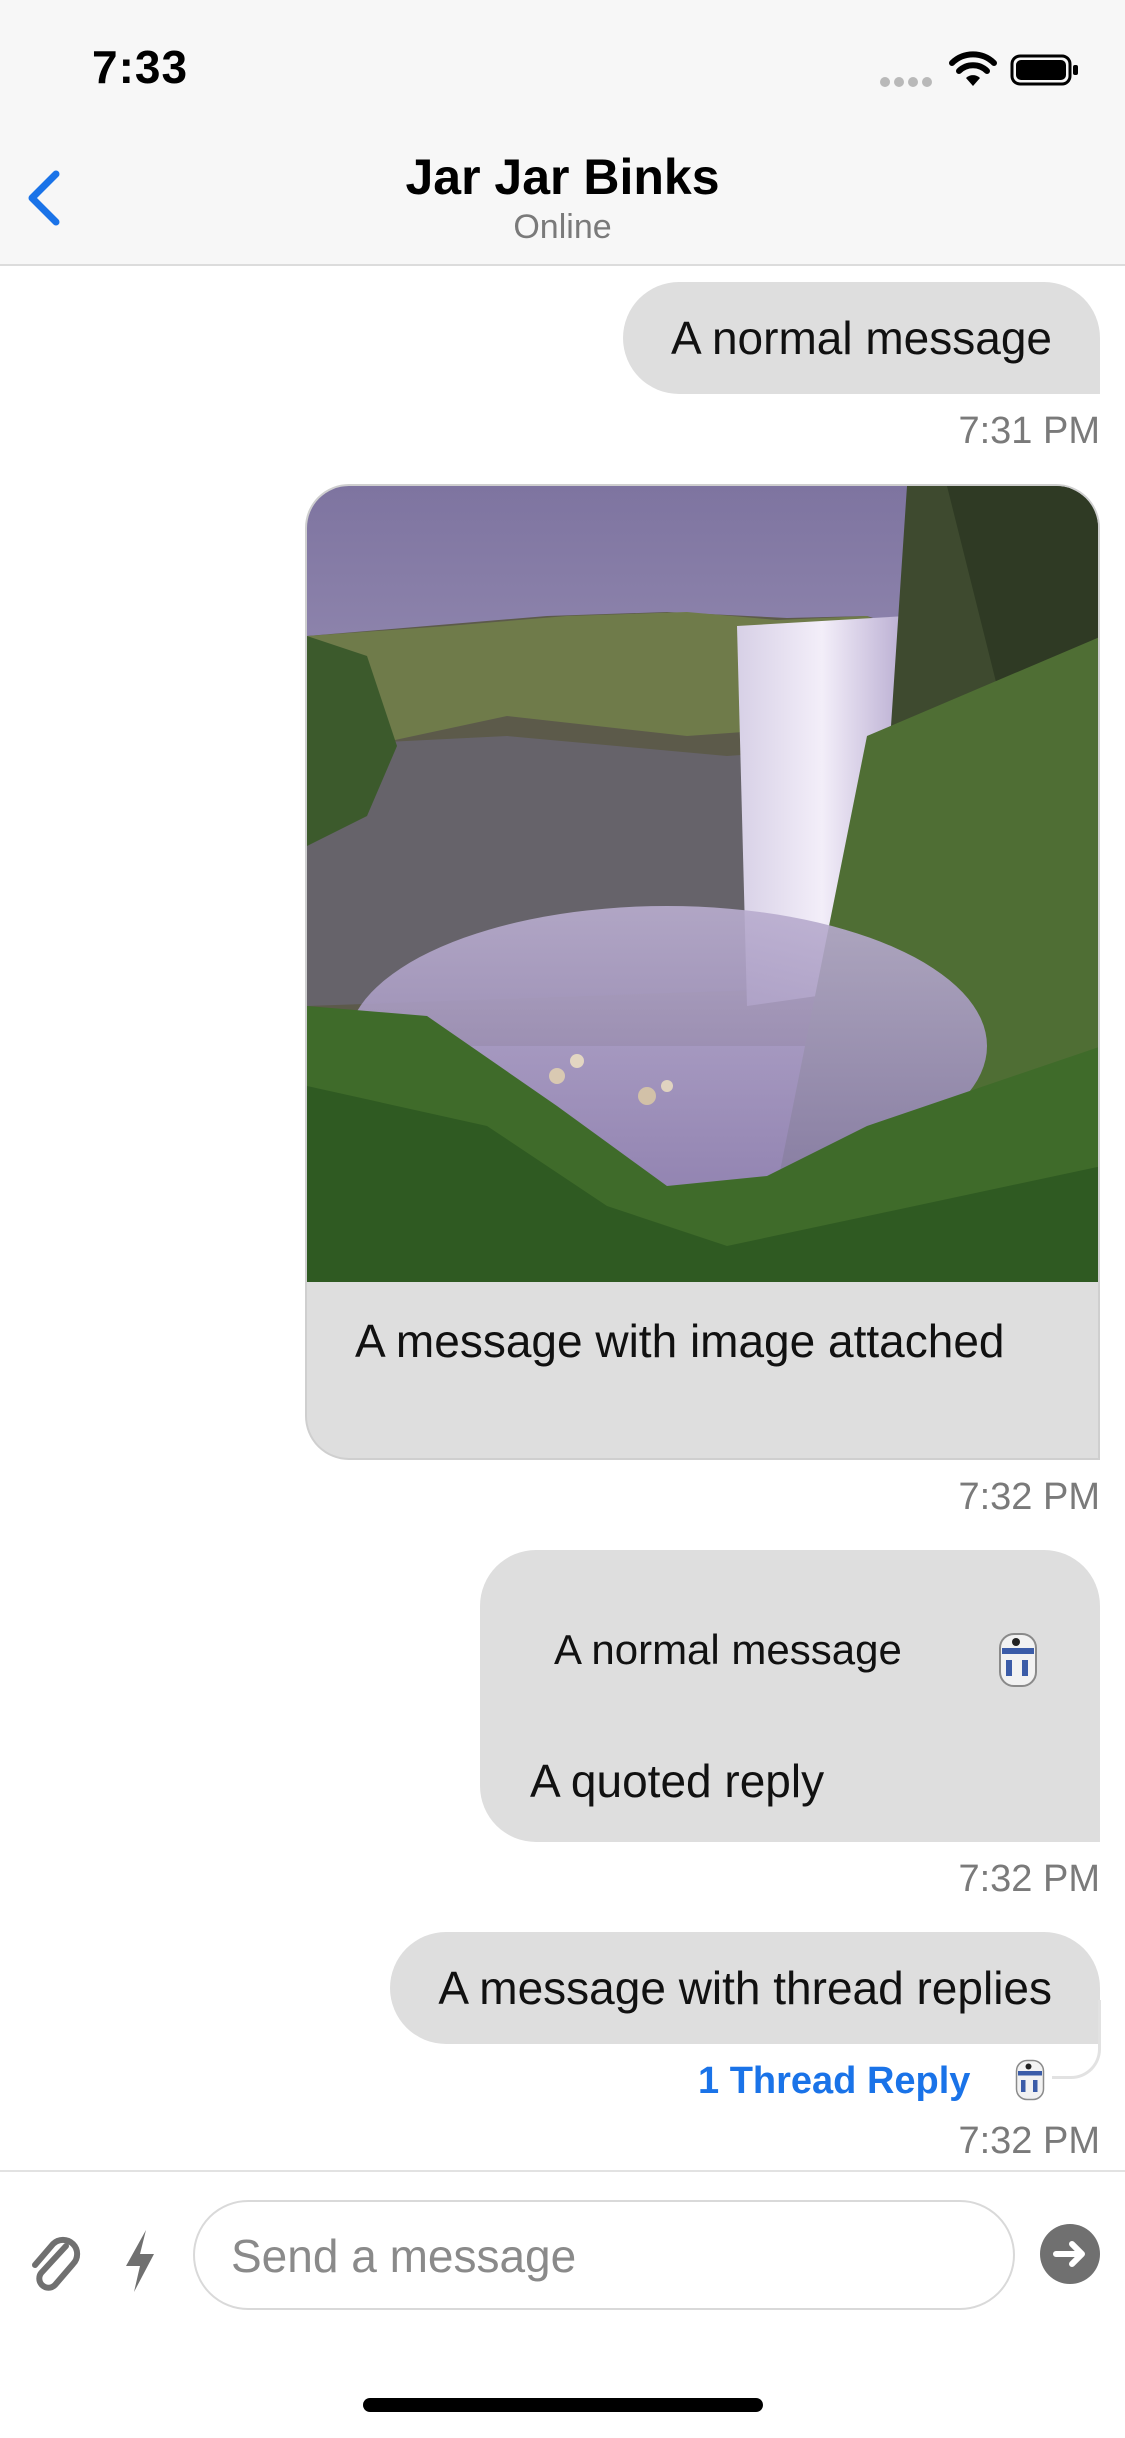 The width and height of the screenshot is (1125, 2438). Describe the element at coordinates (140, 67) in the screenshot. I see `status-time: 7:33` at that location.